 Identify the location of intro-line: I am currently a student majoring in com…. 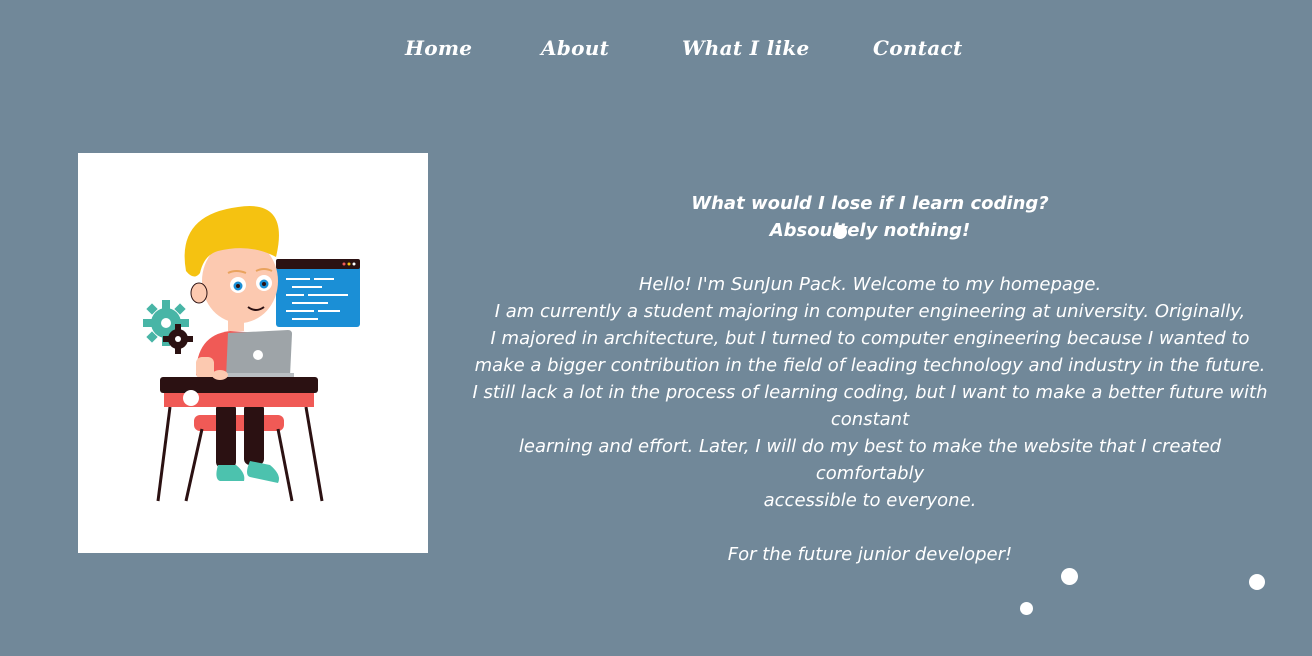
(870, 311).